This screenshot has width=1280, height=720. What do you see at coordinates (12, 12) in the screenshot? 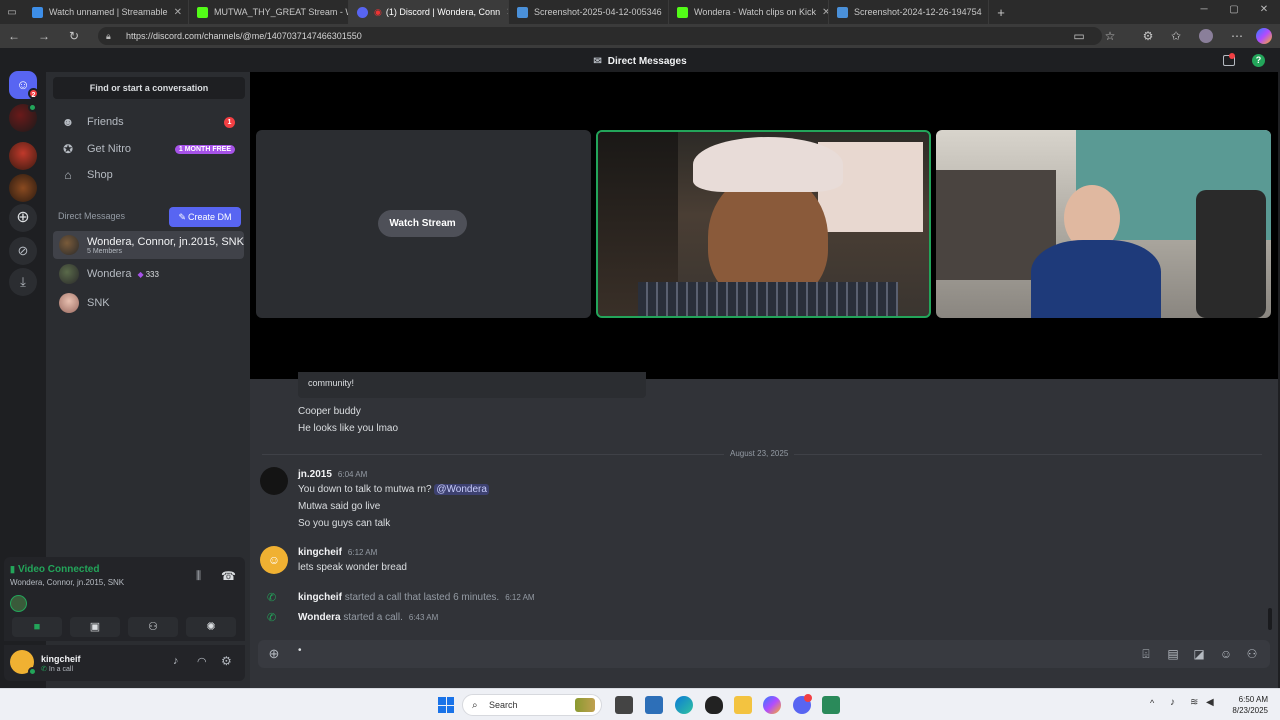
I see `tab-actions-icon: ▭` at bounding box center [12, 12].